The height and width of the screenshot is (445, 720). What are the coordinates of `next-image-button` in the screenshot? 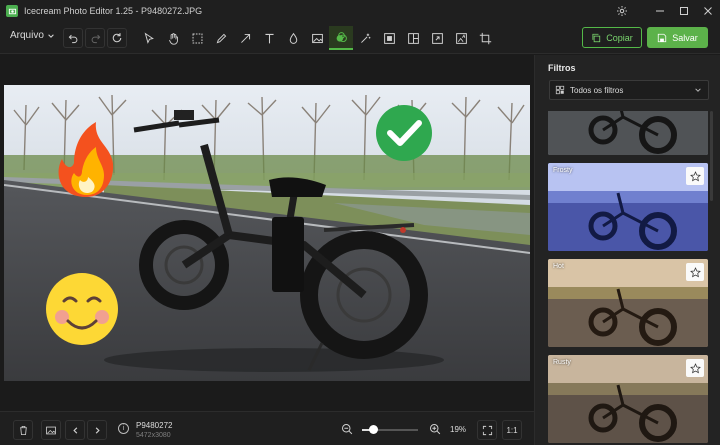 It's located at (97, 430).